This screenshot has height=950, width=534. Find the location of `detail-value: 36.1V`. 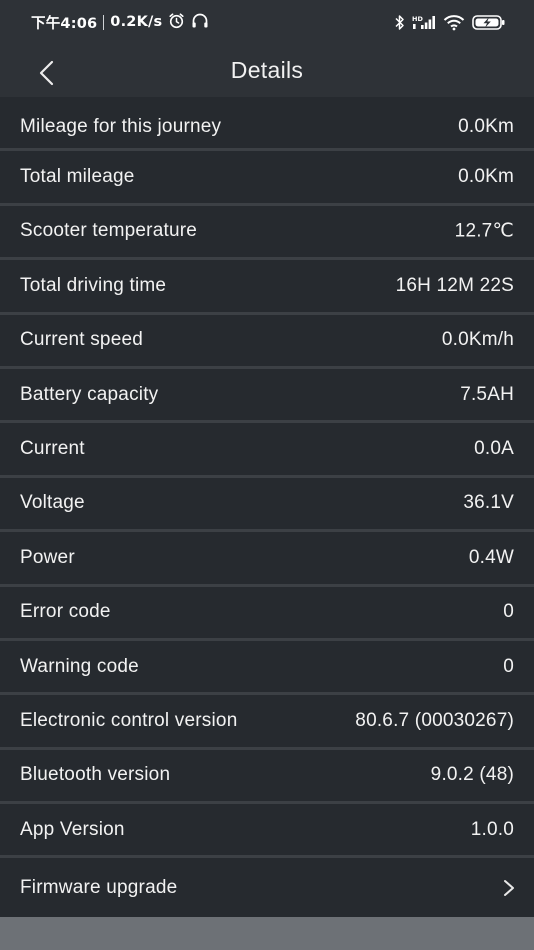

detail-value: 36.1V is located at coordinates (488, 503).